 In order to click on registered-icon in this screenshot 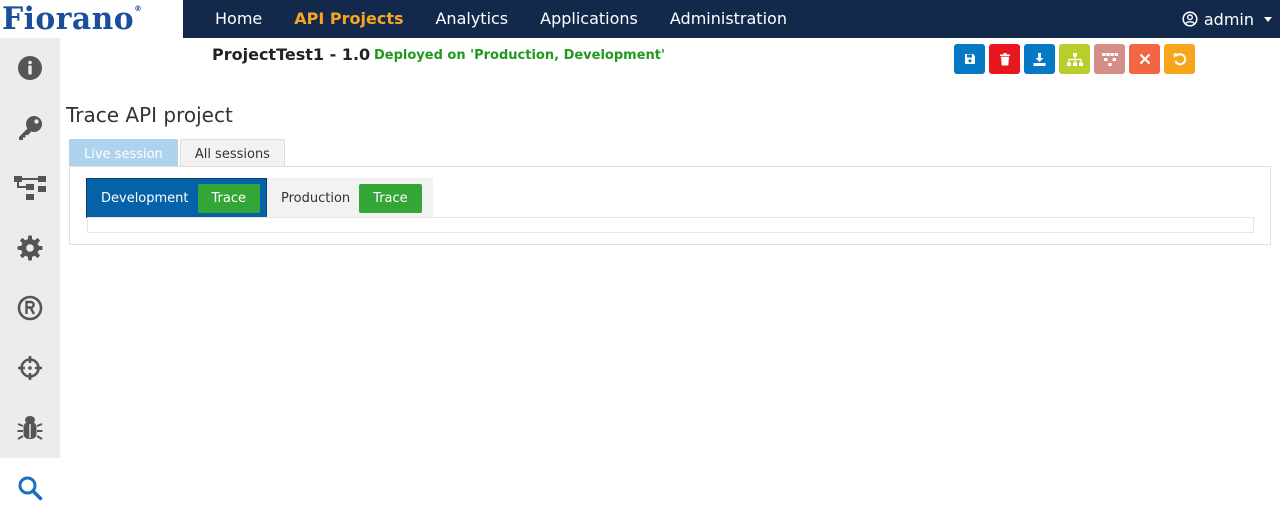, I will do `click(30, 308)`.